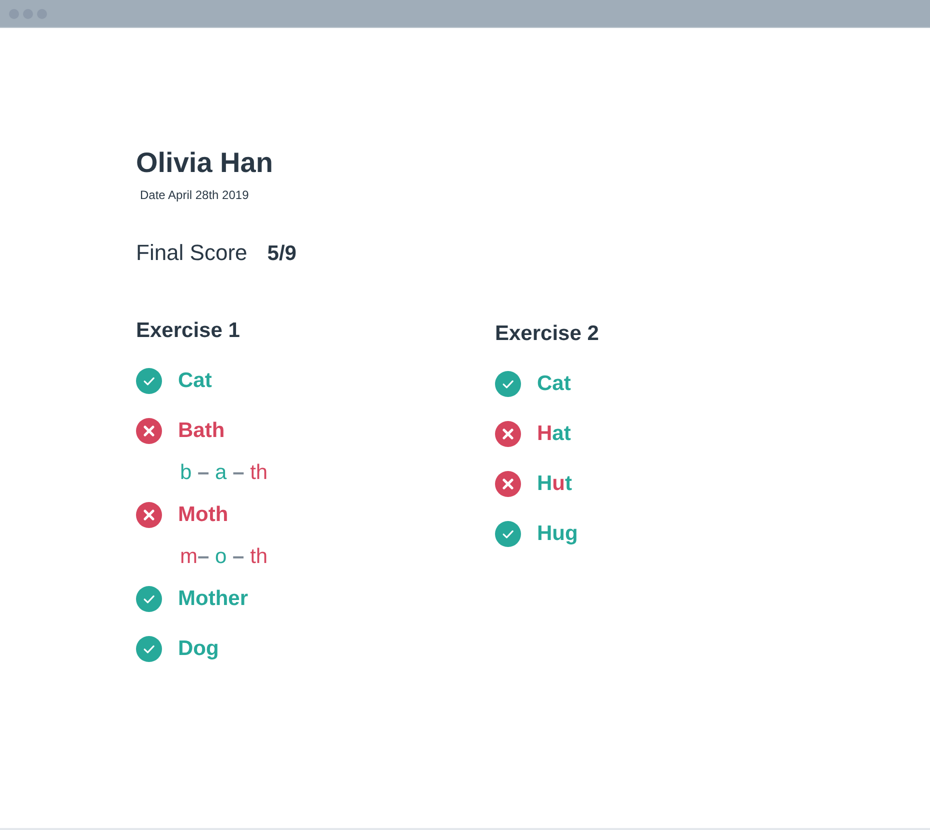 The width and height of the screenshot is (930, 830). I want to click on exercise-heading: Exercise 1, so click(188, 331).